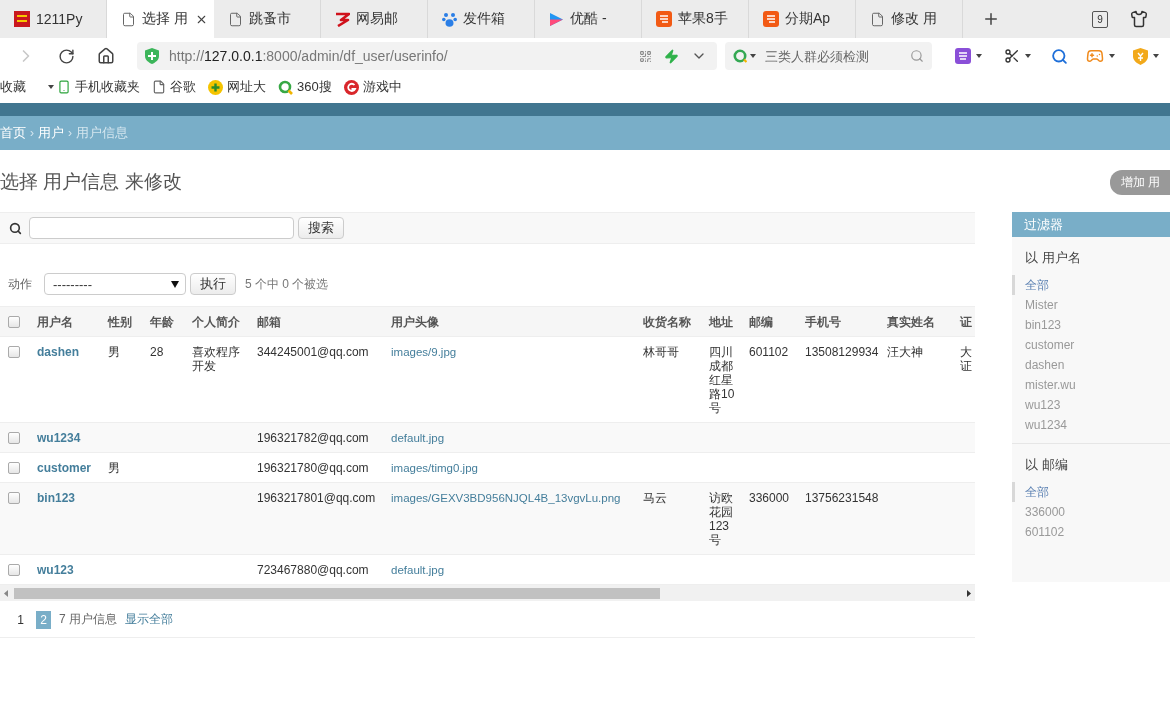 The width and height of the screenshot is (1170, 704). What do you see at coordinates (761, 322) in the screenshot?
I see `column-header: 邮编` at bounding box center [761, 322].